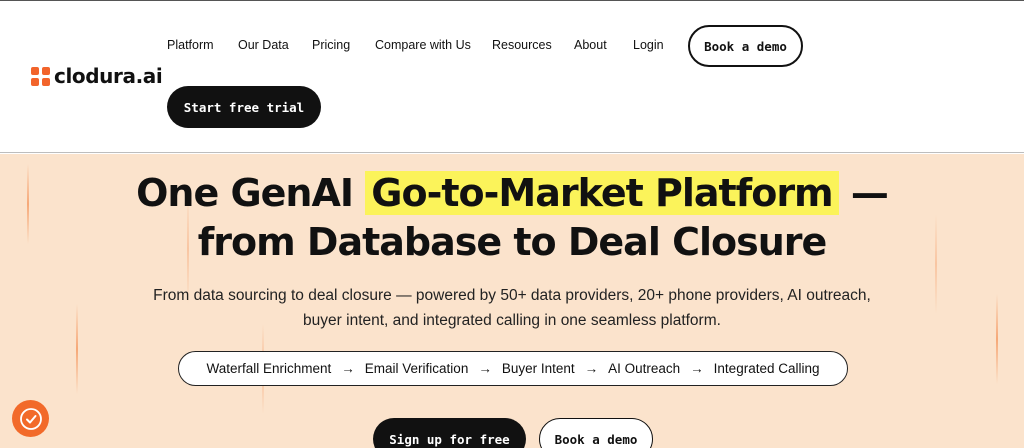  Describe the element at coordinates (644, 368) in the screenshot. I see `step-ai-outreach: AI Outreach` at that location.